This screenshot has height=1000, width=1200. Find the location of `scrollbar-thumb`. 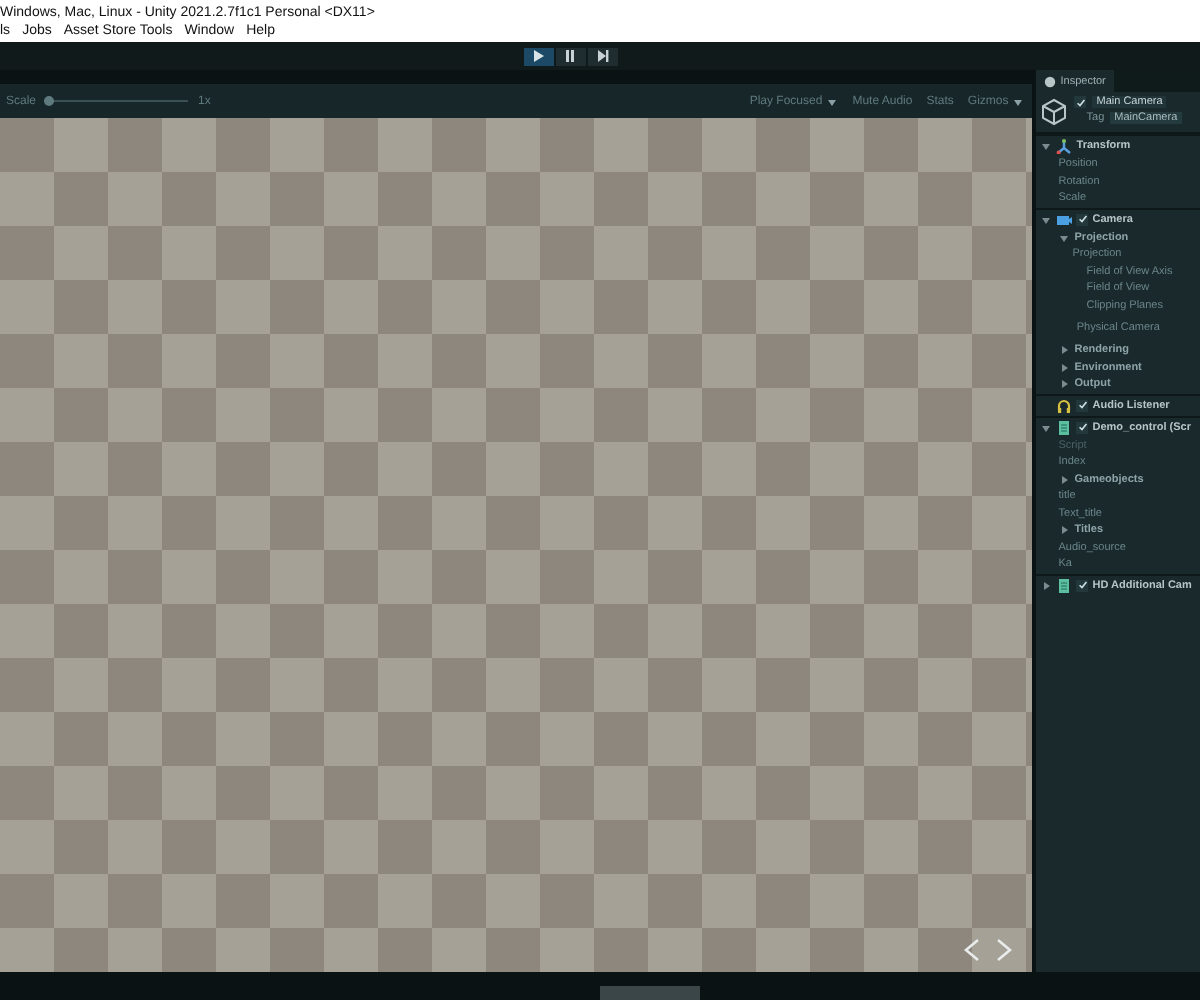

scrollbar-thumb is located at coordinates (650, 993).